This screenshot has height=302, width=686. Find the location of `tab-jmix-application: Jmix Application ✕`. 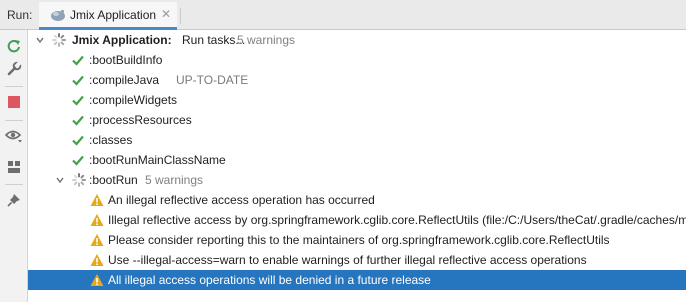

tab-jmix-application: Jmix Application ✕ is located at coordinates (108, 16).